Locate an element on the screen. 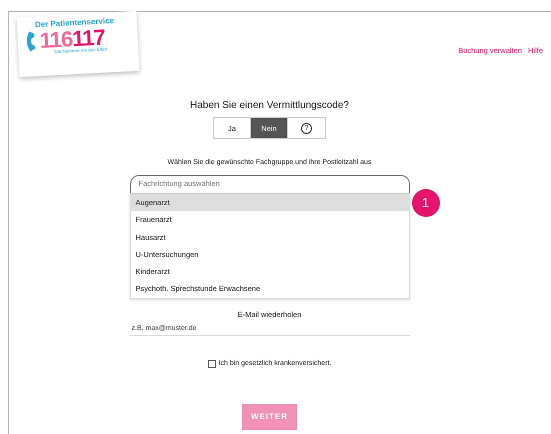  question-text: Haben Sie einen Vermittlungscode? is located at coordinates (269, 105).